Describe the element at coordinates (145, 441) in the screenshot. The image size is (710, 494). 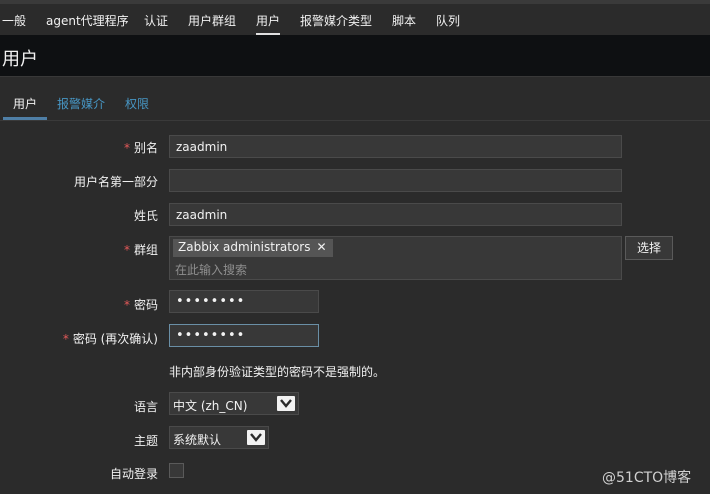
I see `theme-label: 主题` at that location.